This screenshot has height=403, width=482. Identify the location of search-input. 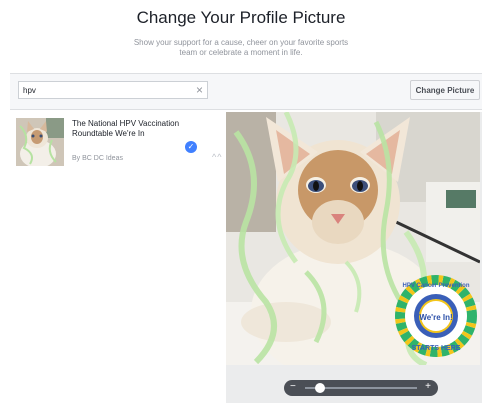
(103, 90).